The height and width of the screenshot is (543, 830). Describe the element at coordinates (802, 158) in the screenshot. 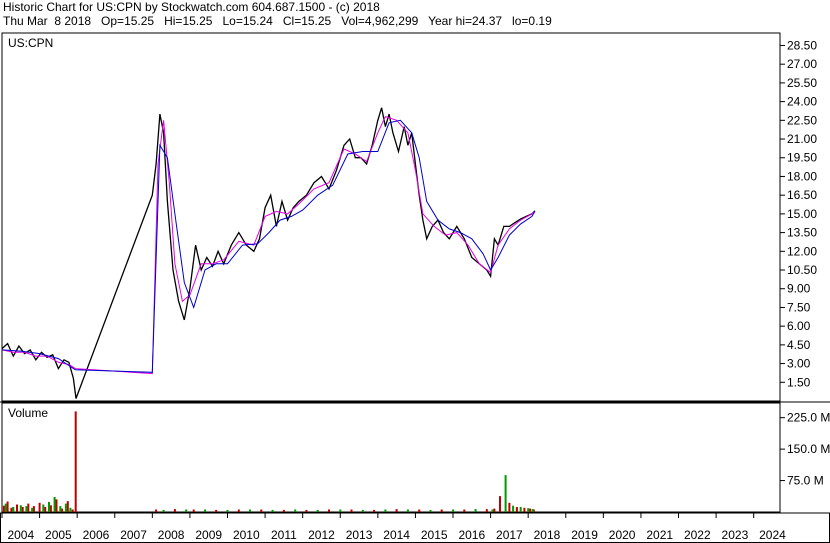

I see `price-y-tick-label: 19.50` at that location.